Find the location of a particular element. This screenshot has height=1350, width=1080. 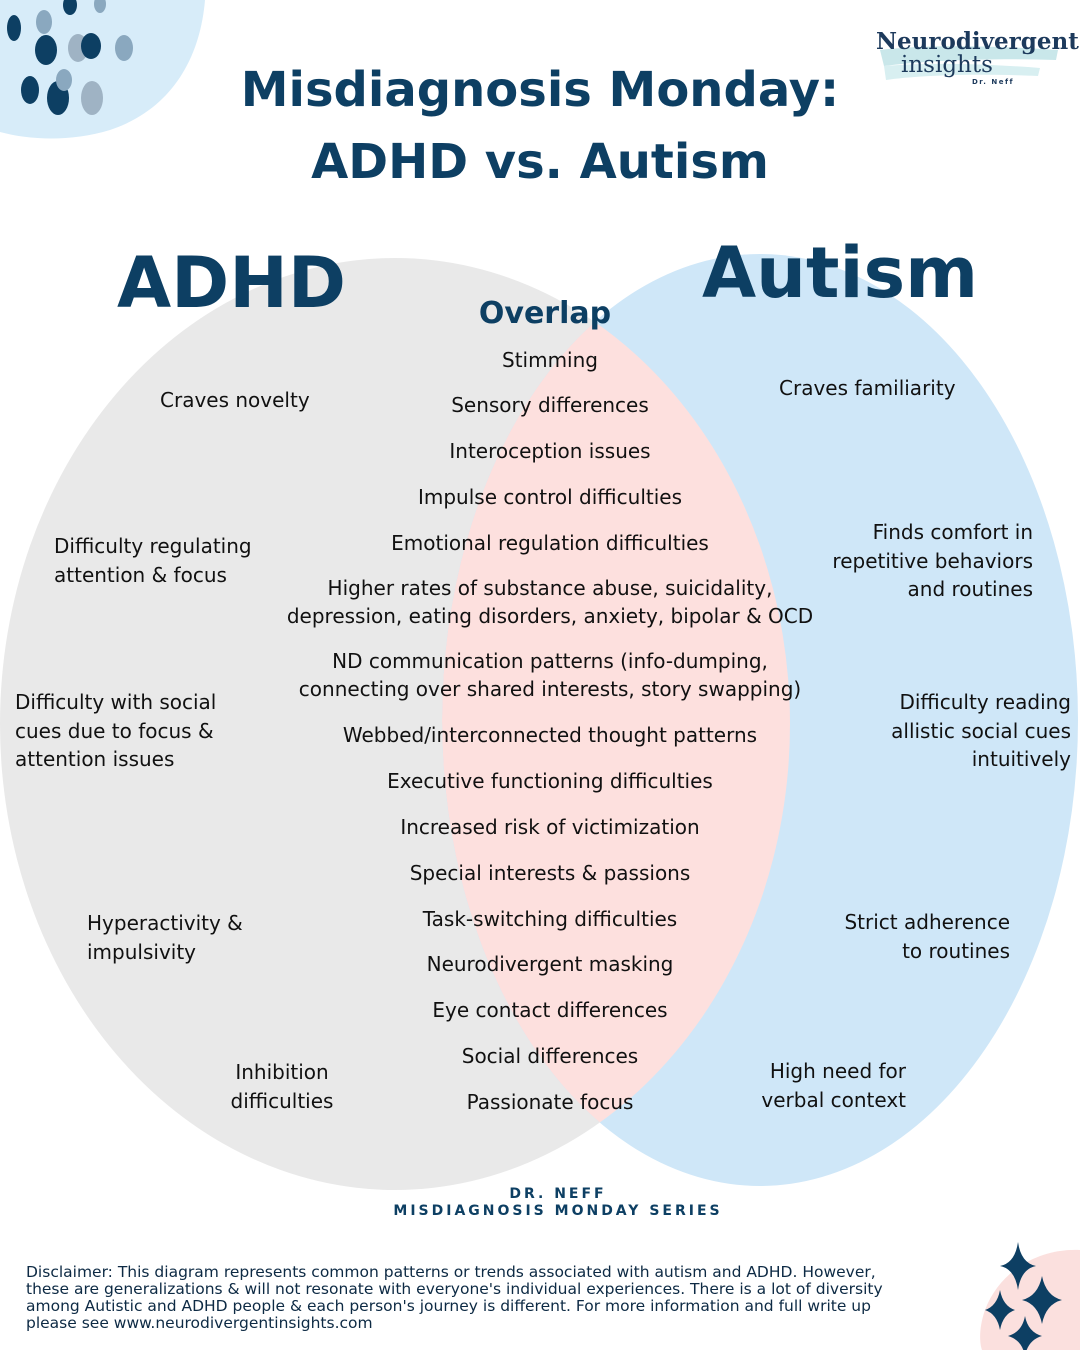

autism-item: High need for verbal context is located at coordinates (833, 1085).